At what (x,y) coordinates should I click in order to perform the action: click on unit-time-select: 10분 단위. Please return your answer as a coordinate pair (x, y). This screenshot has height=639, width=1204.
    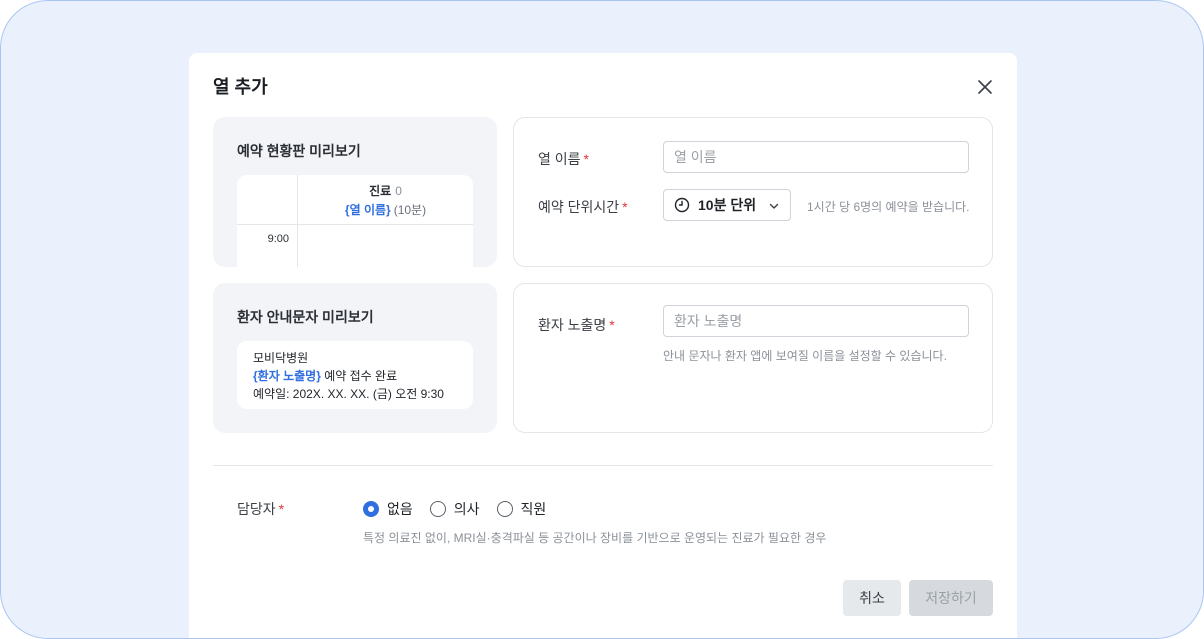
    Looking at the image, I should click on (727, 205).